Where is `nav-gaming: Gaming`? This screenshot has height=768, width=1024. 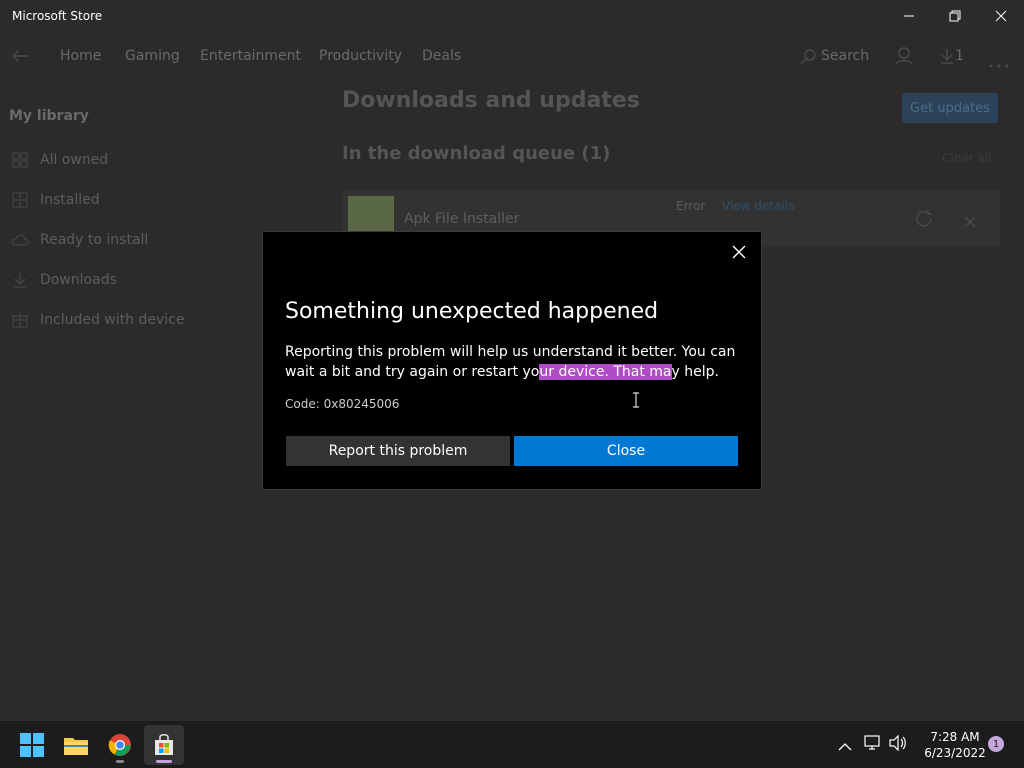 nav-gaming: Gaming is located at coordinates (152, 56).